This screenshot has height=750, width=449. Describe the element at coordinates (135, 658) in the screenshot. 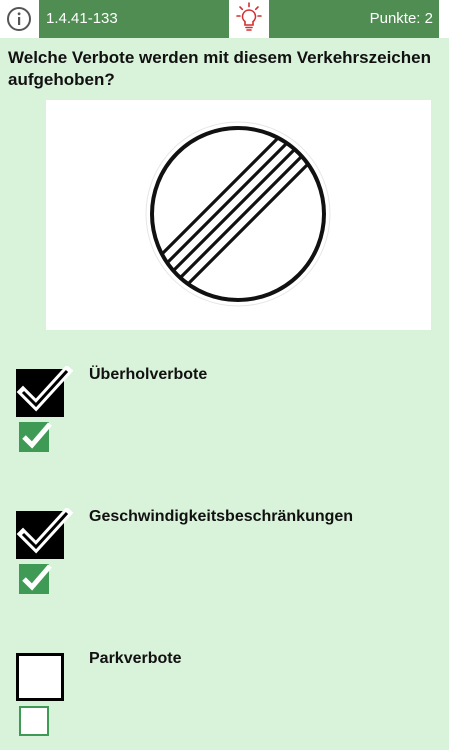

I see `answer-label-3: Parkverbote` at that location.